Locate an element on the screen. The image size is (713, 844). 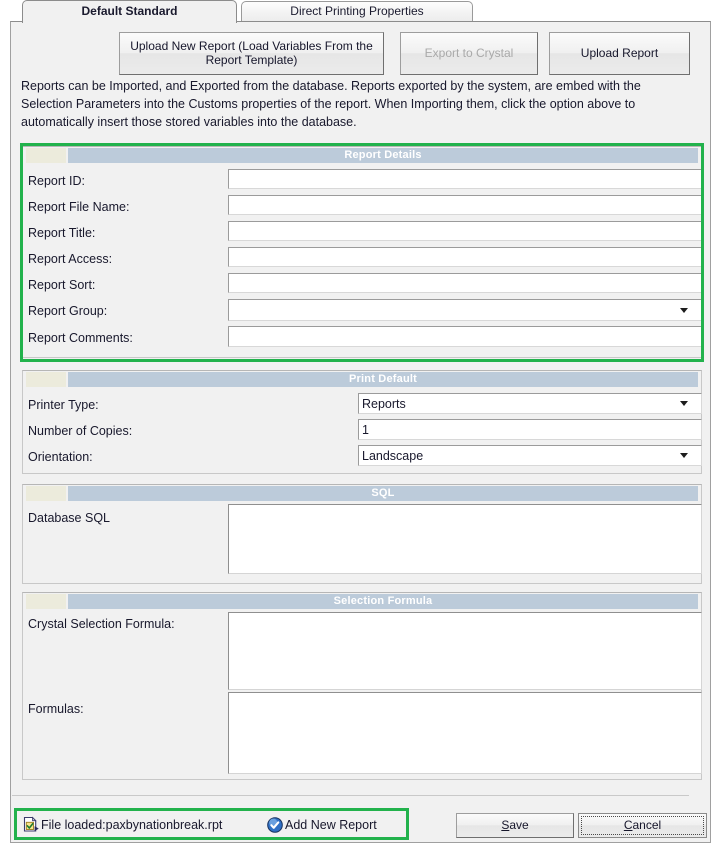
group-title-selection-formula: Selection Formula is located at coordinates (383, 601).